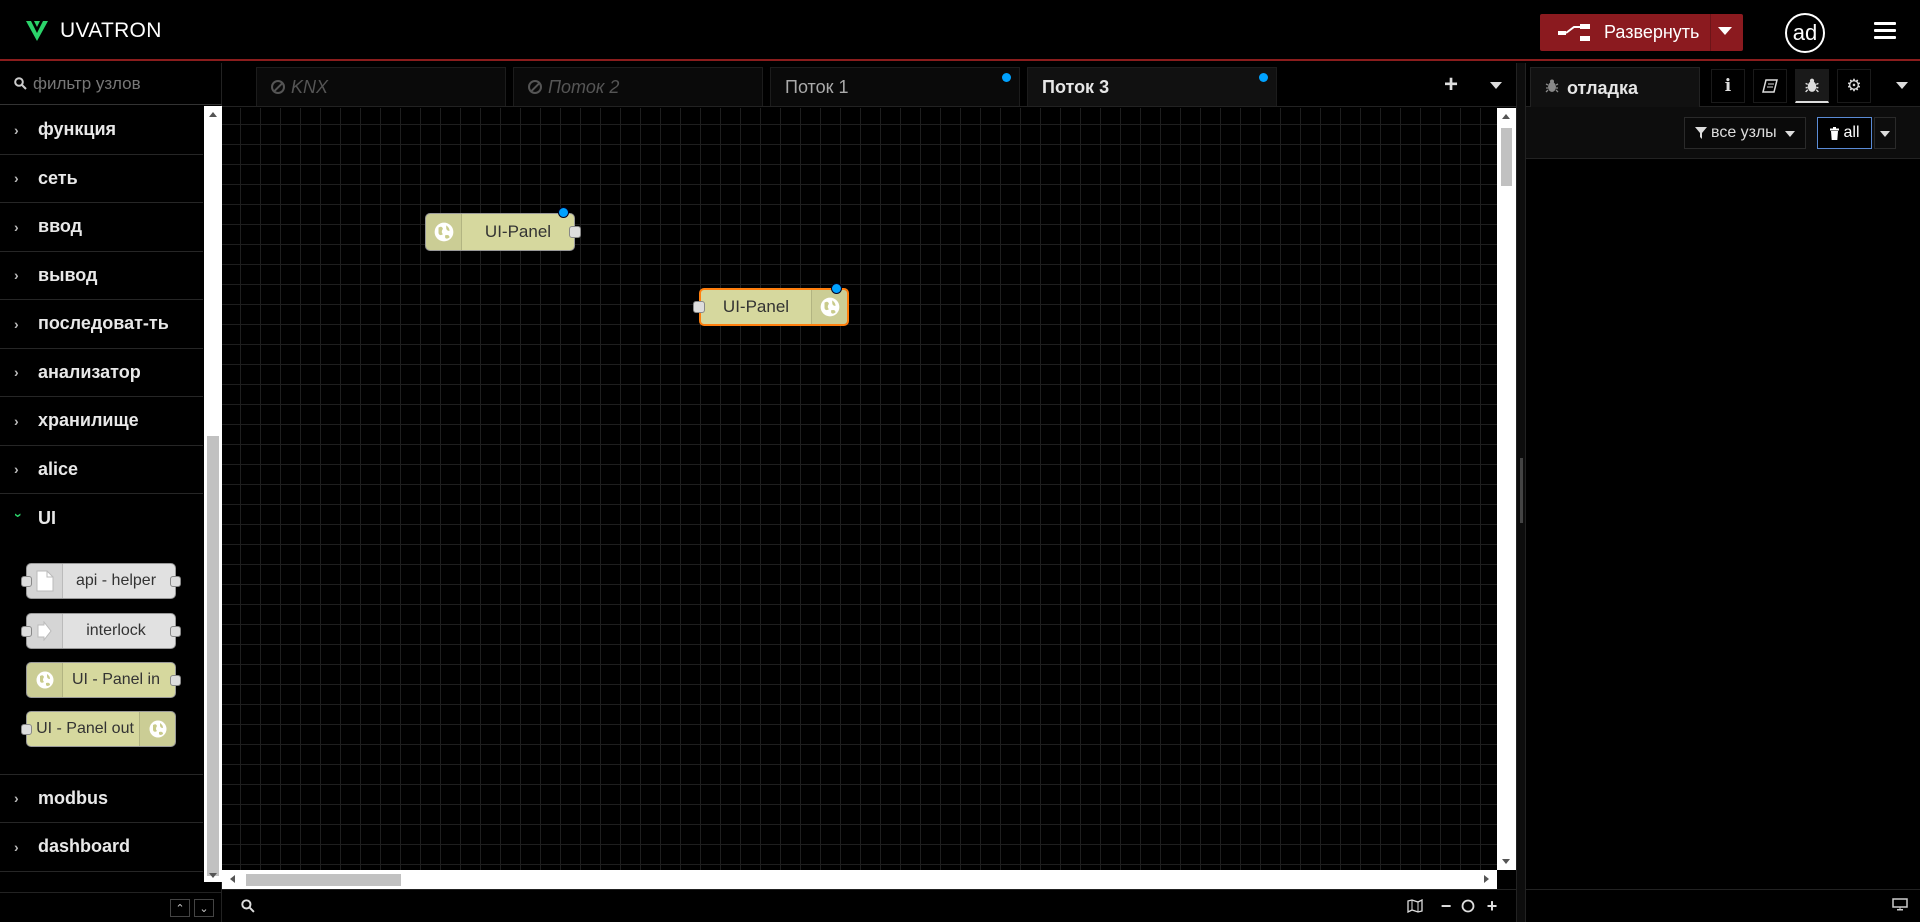 This screenshot has height=922, width=1920. I want to click on palette-category-function: › функция, so click(101, 130).